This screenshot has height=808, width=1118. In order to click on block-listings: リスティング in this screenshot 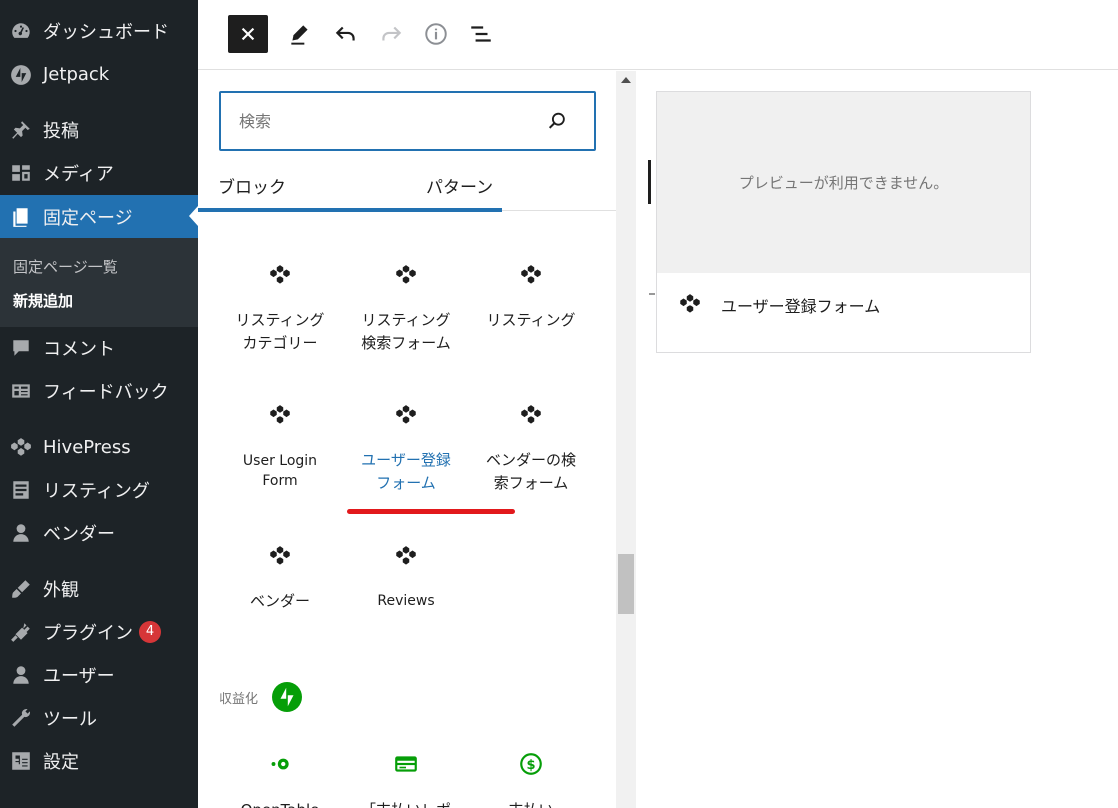, I will do `click(531, 297)`.